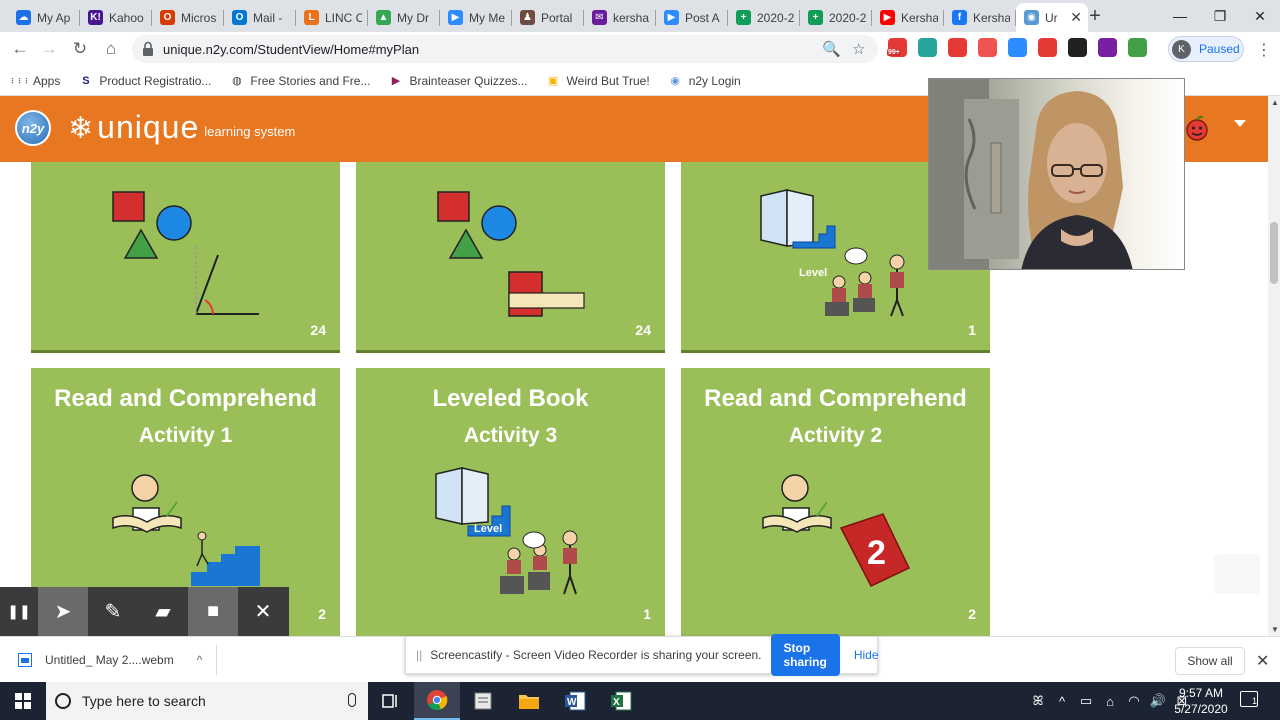  What do you see at coordinates (1262, 661) in the screenshot?
I see `close-shelf-icon: ✕` at bounding box center [1262, 661].